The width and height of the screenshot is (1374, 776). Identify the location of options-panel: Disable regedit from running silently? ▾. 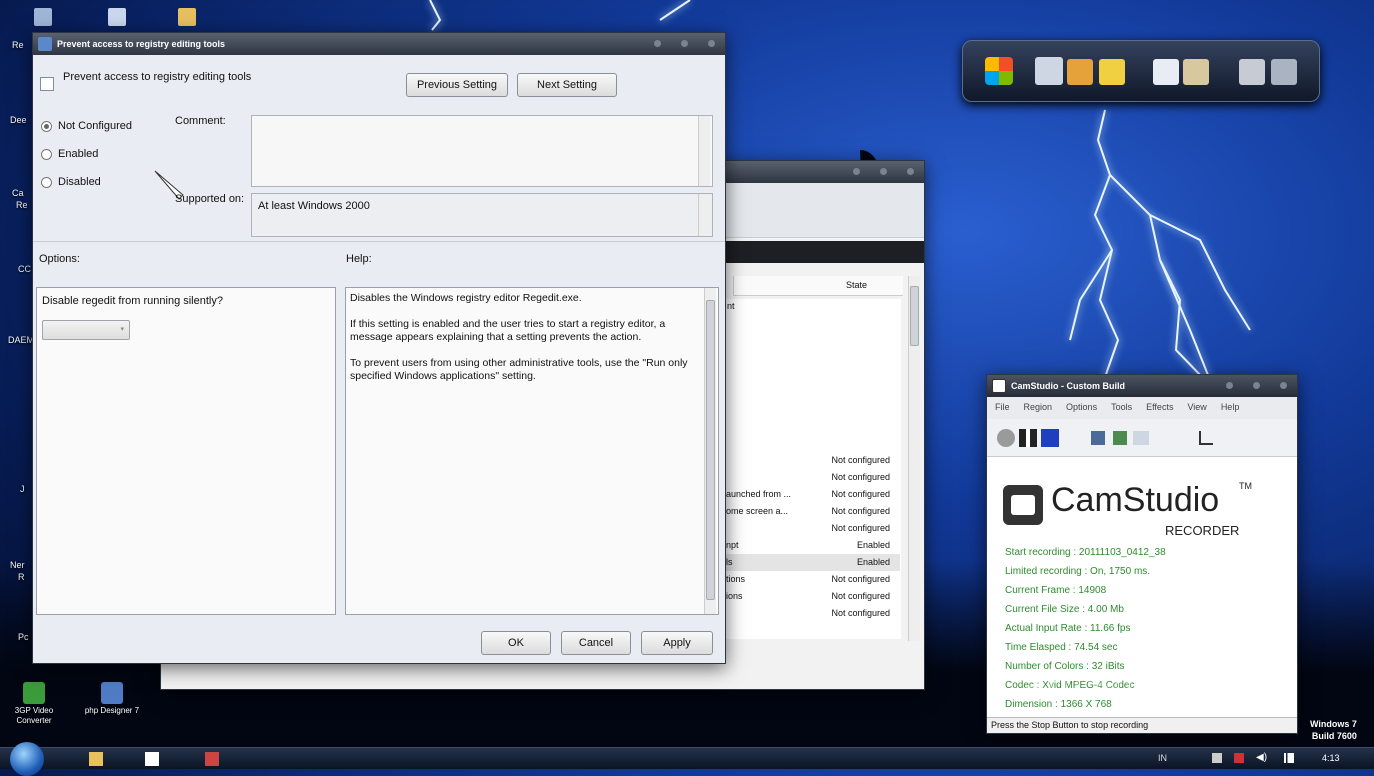
(186, 451).